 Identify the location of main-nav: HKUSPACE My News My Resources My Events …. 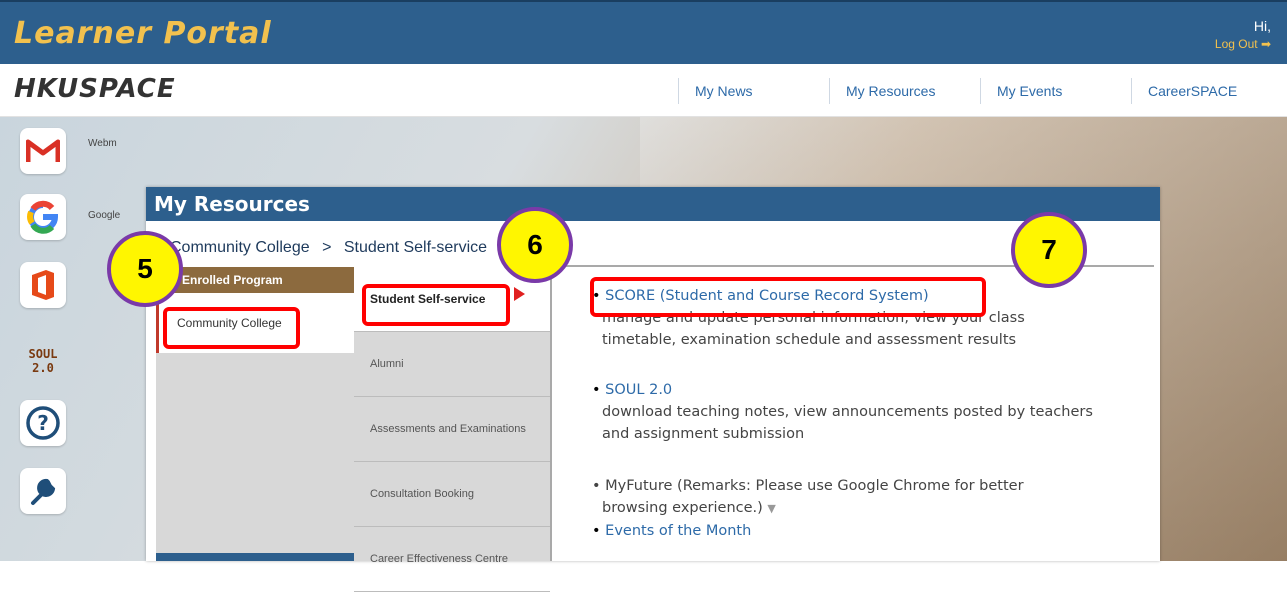
(643, 90).